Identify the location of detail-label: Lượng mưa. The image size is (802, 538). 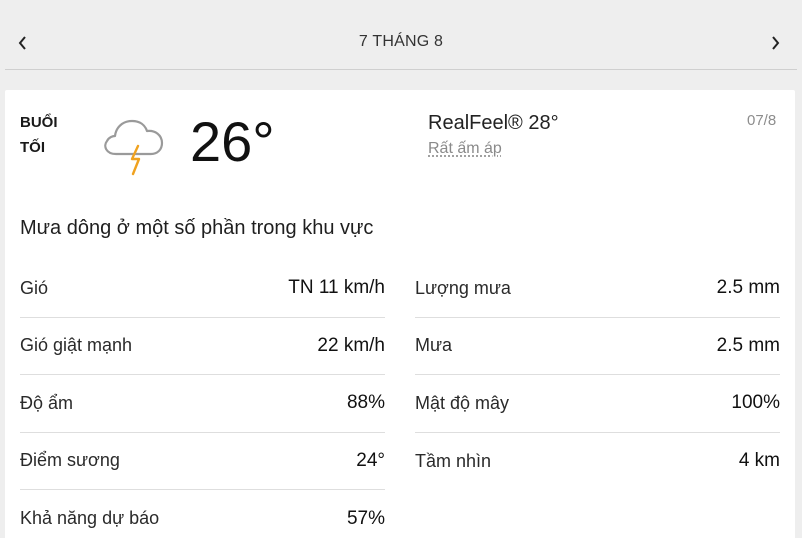
(463, 287).